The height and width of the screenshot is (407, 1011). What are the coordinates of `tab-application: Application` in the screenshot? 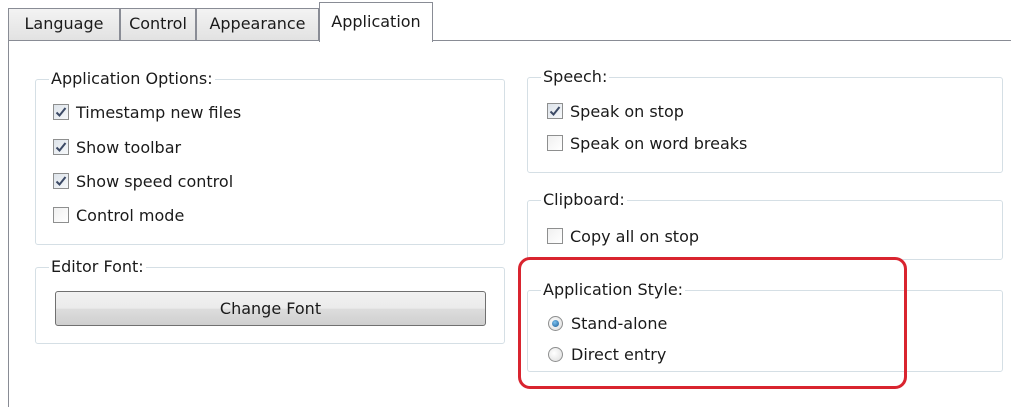 It's located at (376, 22).